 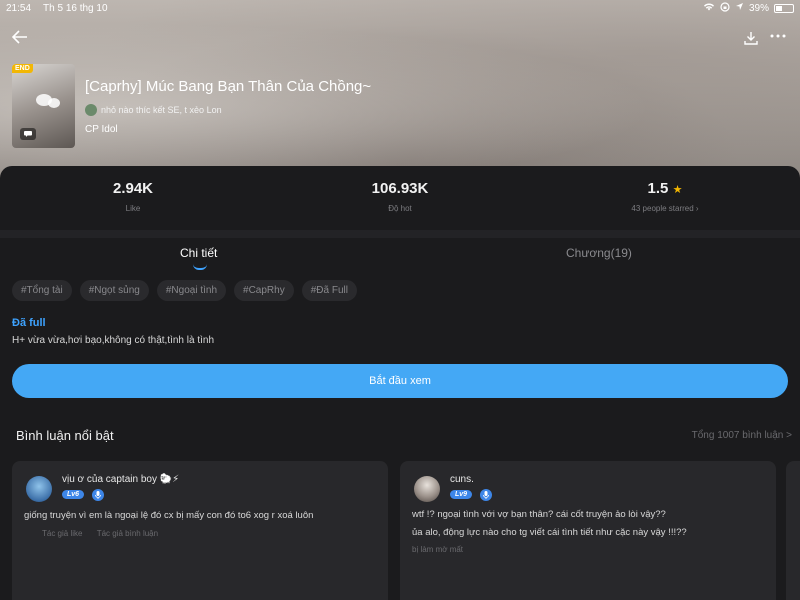 I want to click on author-commented-label: Tác giả bình luận, so click(x=127, y=533).